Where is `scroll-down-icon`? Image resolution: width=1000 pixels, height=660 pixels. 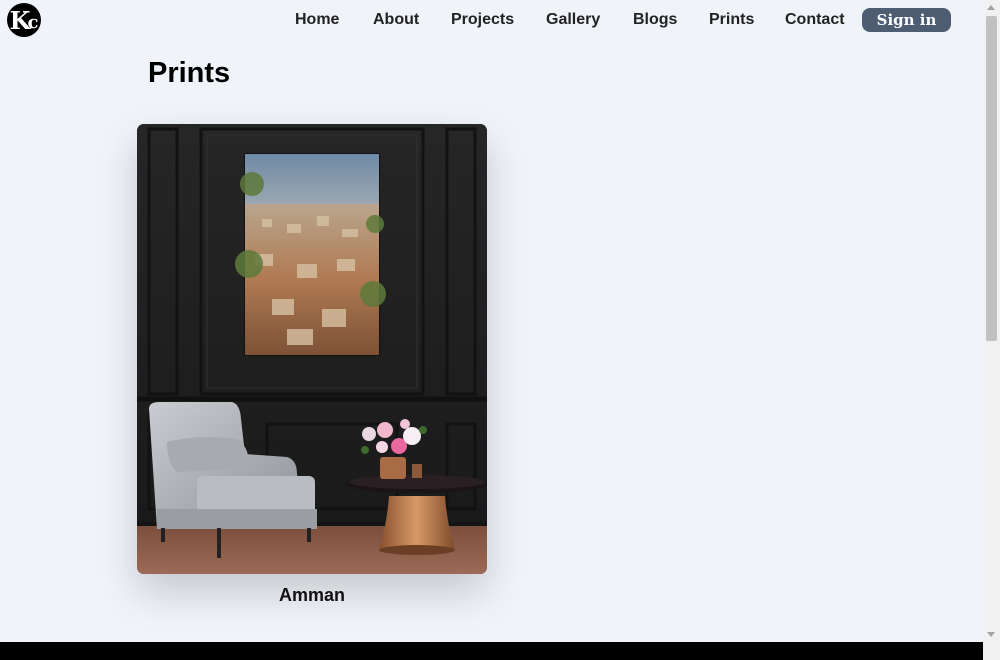
scroll-down-icon is located at coordinates (991, 634).